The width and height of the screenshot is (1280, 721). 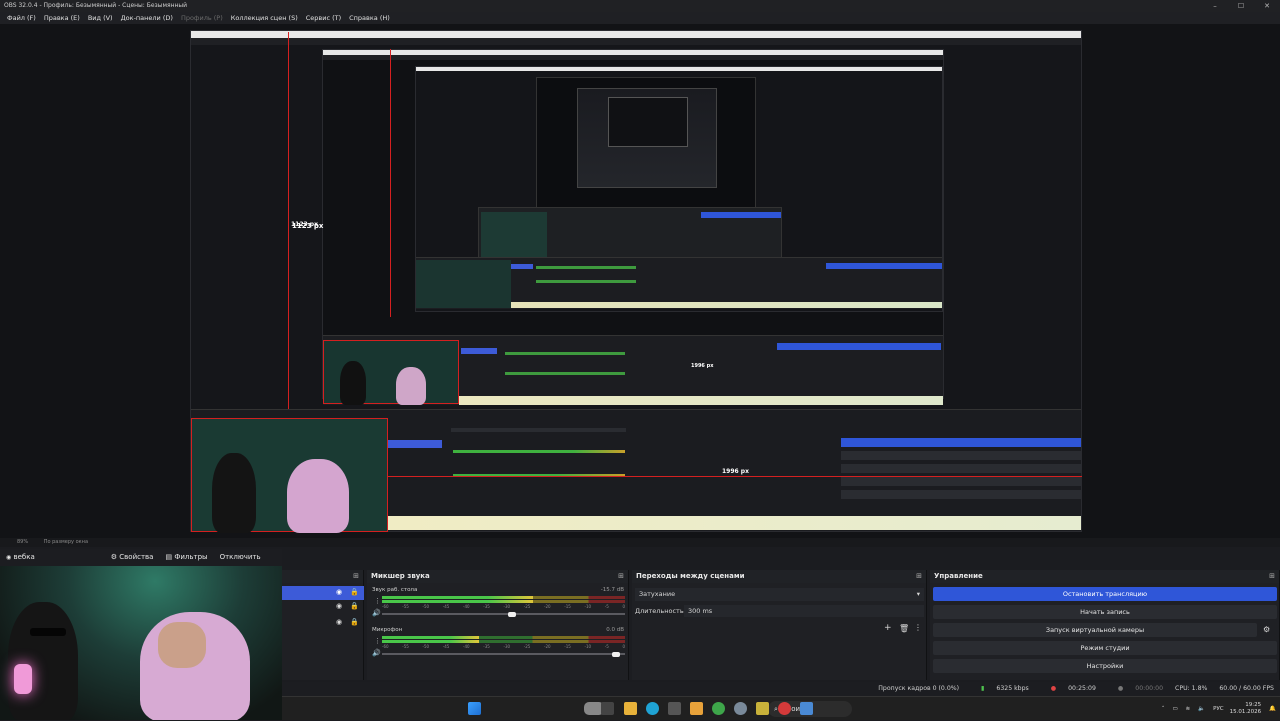 What do you see at coordinates (186, 557) in the screenshot?
I see `filters-button: ▤ Фильтры` at bounding box center [186, 557].